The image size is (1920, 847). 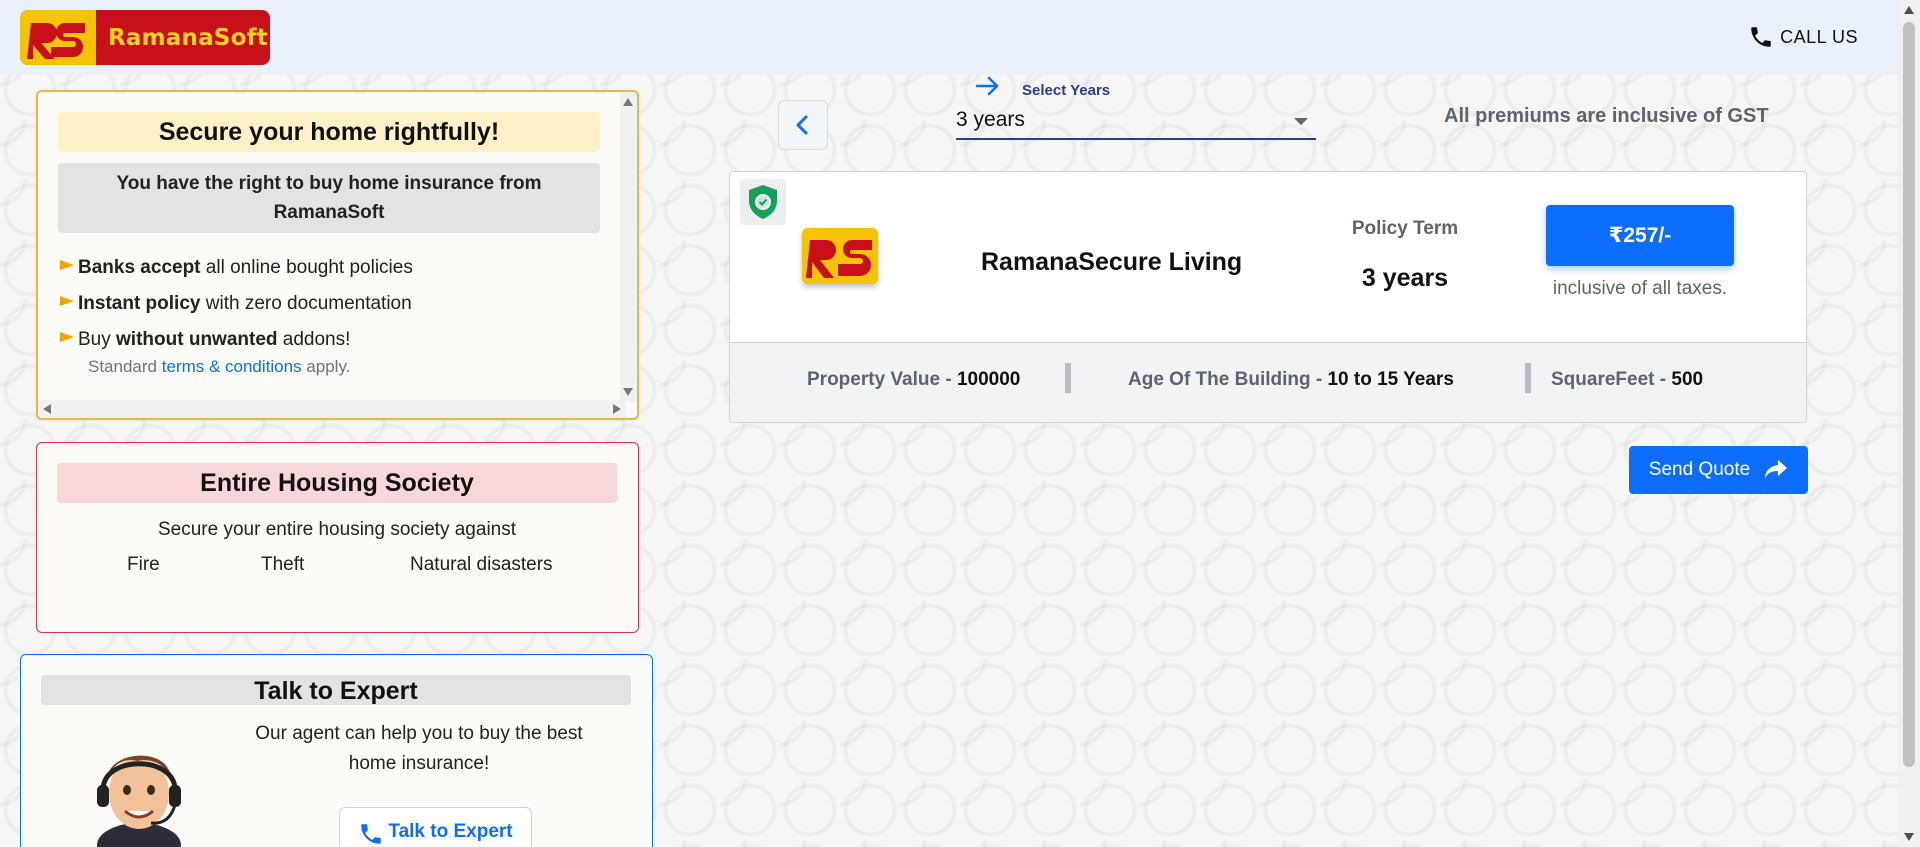 What do you see at coordinates (1776, 469) in the screenshot?
I see `share-arrow-icon` at bounding box center [1776, 469].